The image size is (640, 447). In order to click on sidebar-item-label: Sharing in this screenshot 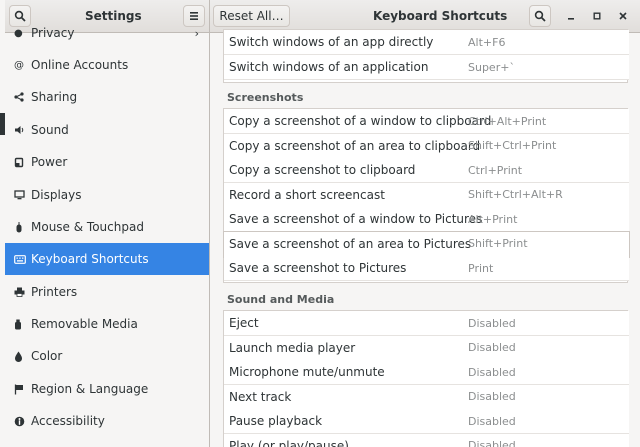, I will do `click(54, 97)`.